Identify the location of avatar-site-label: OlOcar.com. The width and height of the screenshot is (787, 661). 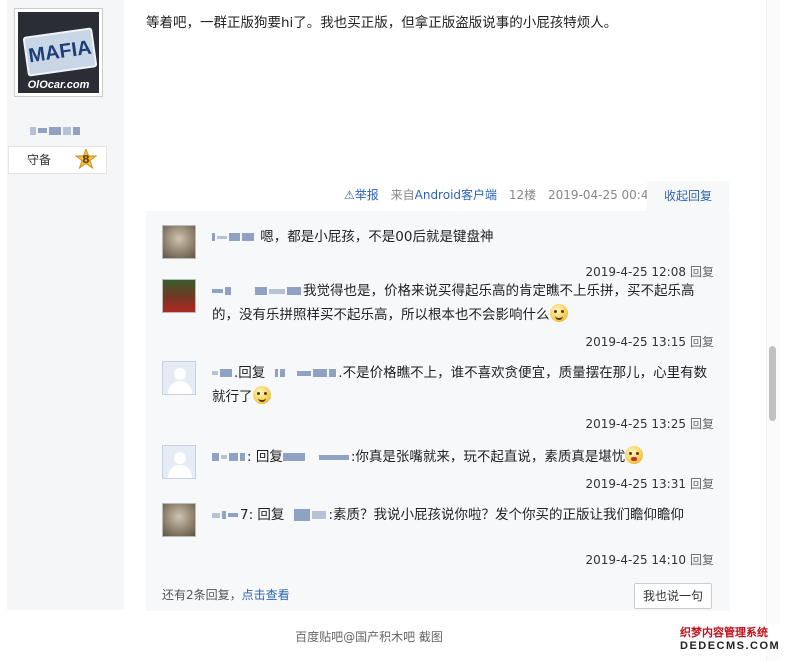
(58, 85).